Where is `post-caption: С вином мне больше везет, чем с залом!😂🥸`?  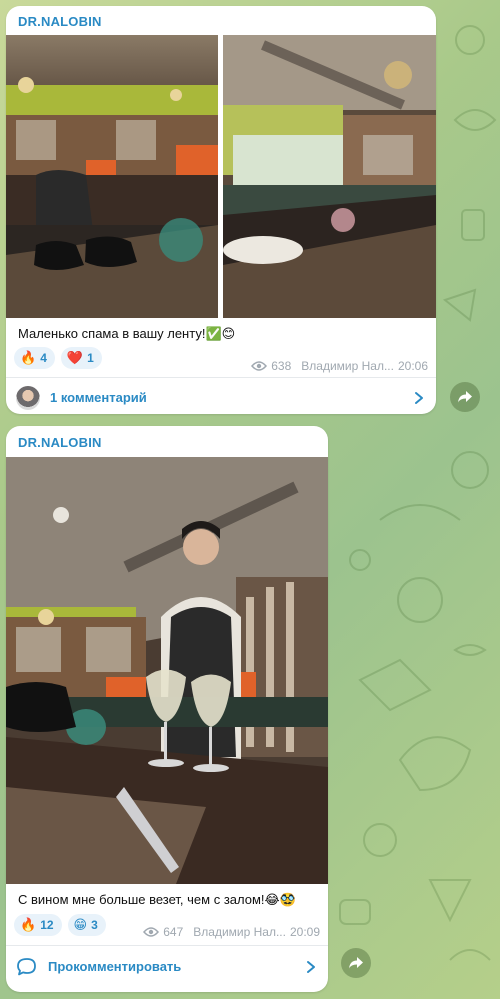 post-caption: С вином мне больше везет, чем с залом!😂🥸 is located at coordinates (157, 899).